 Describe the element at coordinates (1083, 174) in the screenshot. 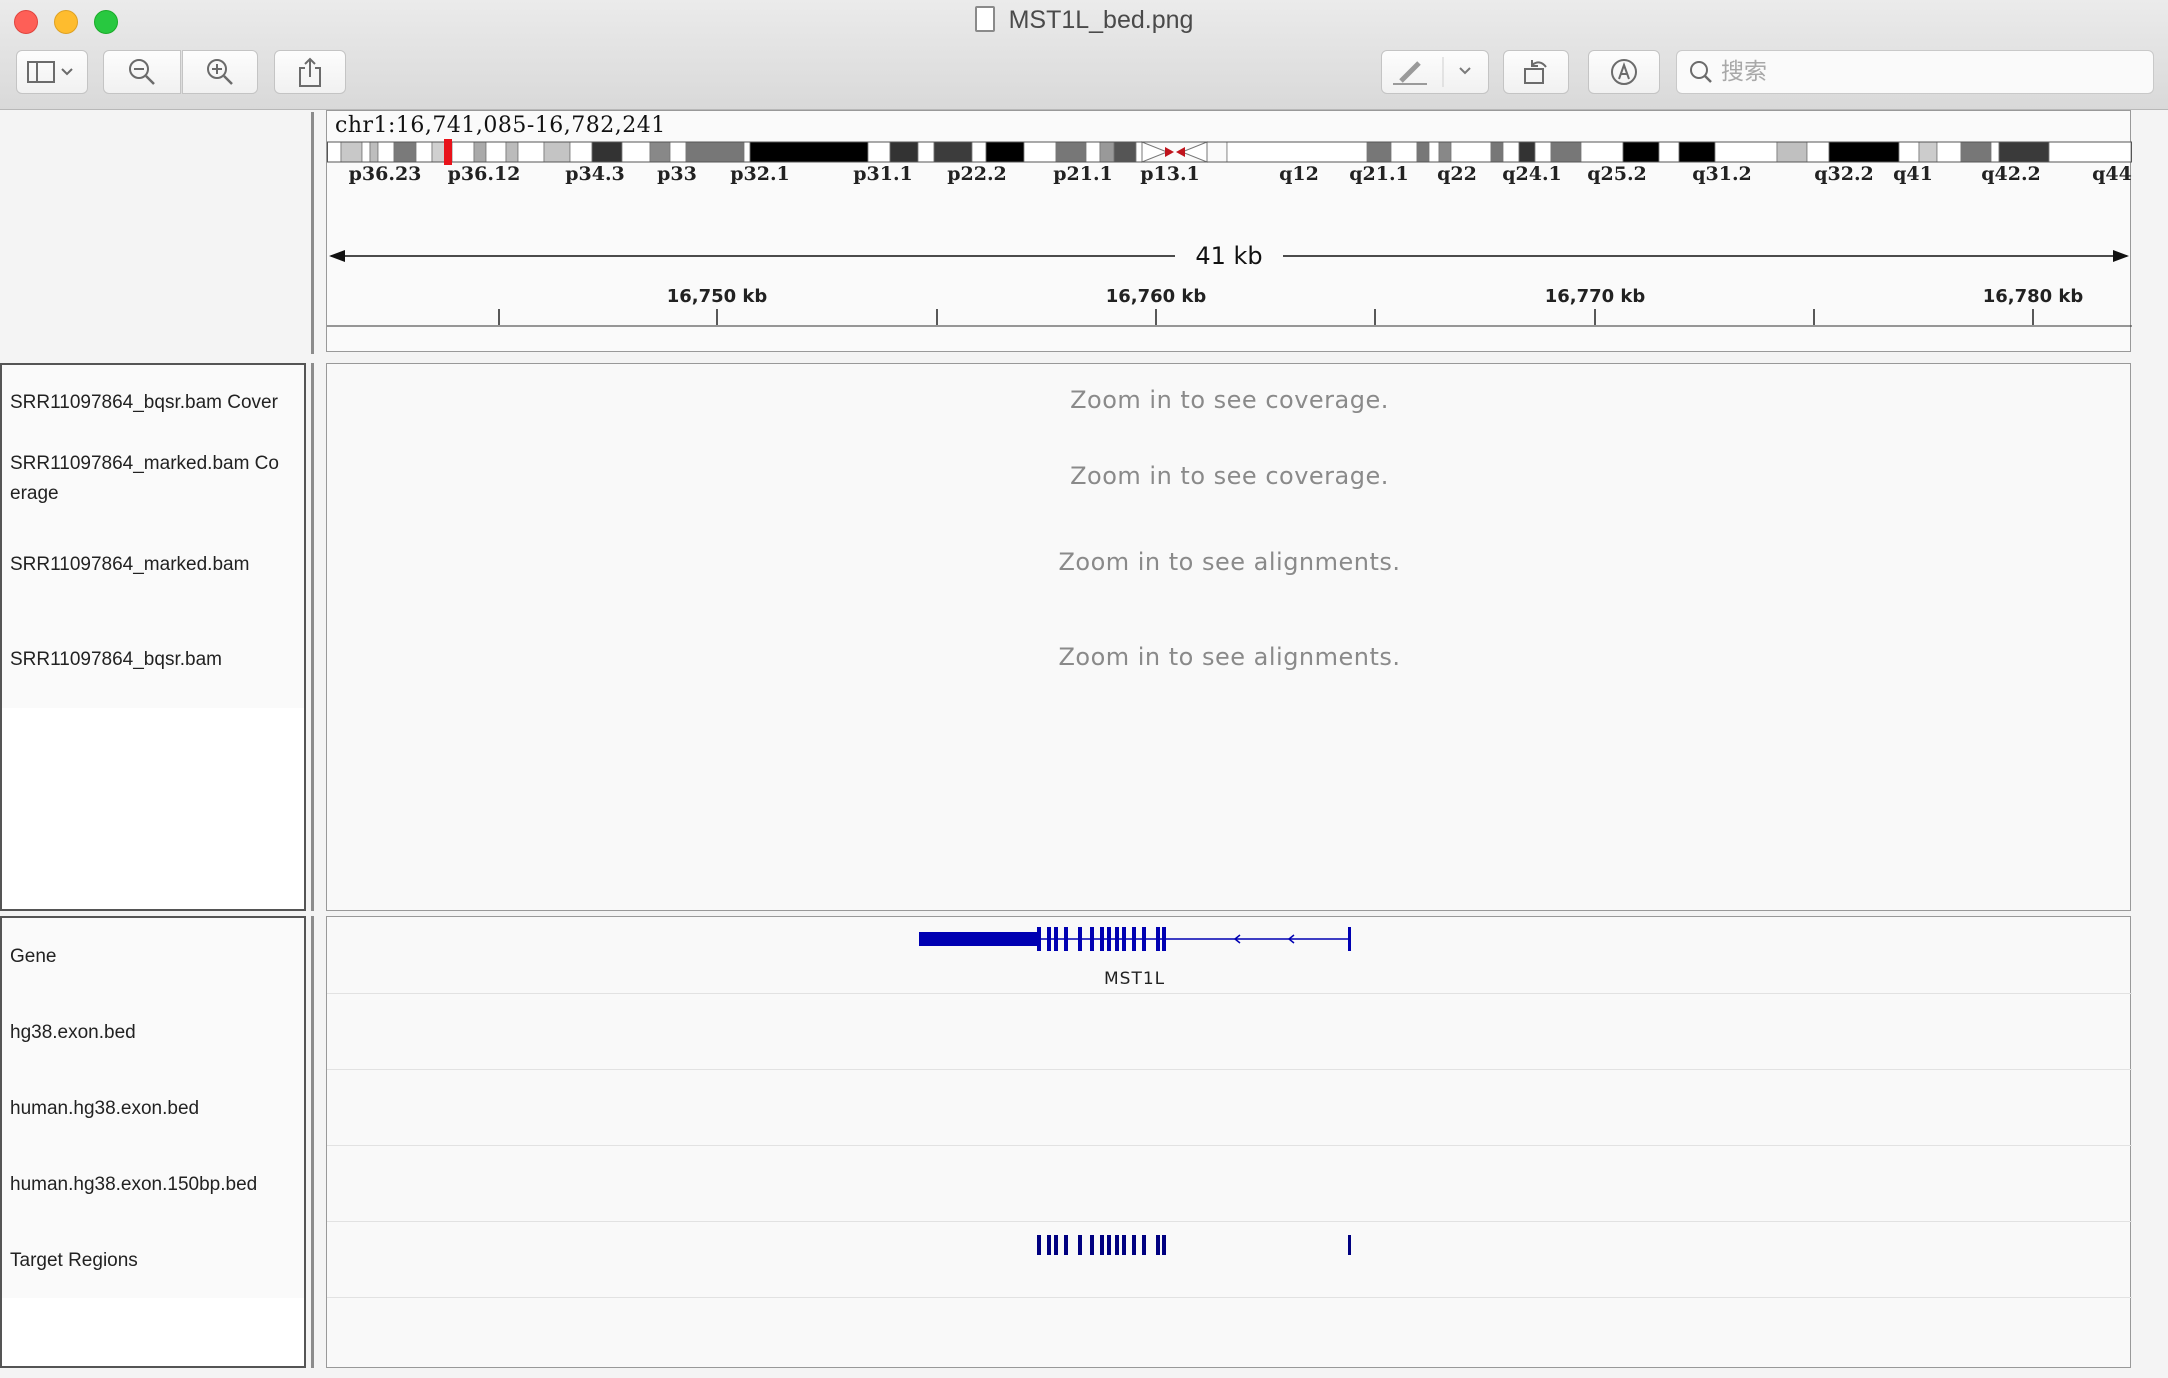

I see `band-label: p21.1` at that location.